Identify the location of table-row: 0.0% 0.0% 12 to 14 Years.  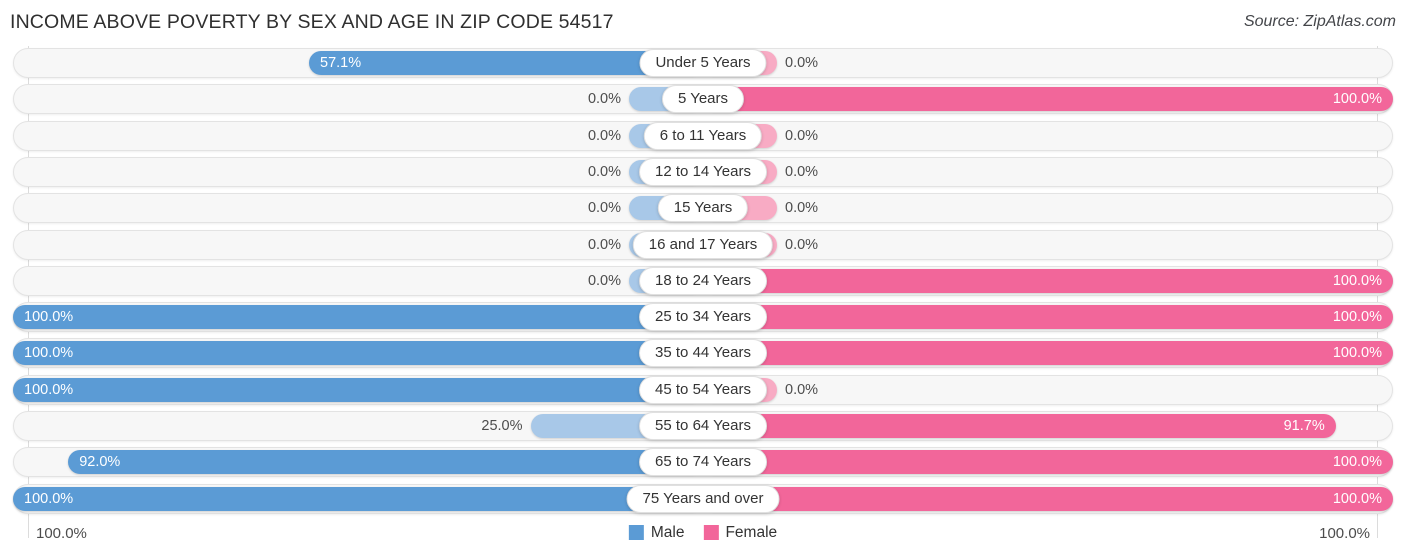
(703, 171).